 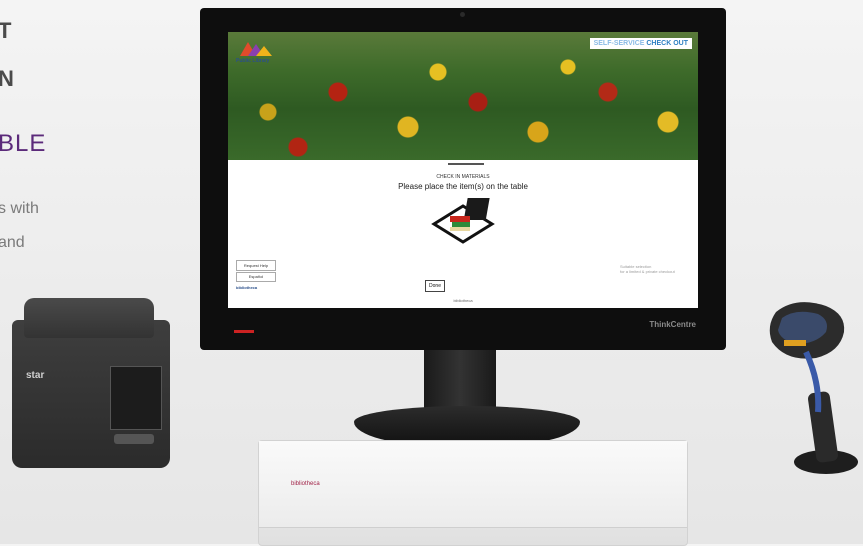 I want to click on note-line-2: for a limited & private checkout, so click(x=647, y=271).